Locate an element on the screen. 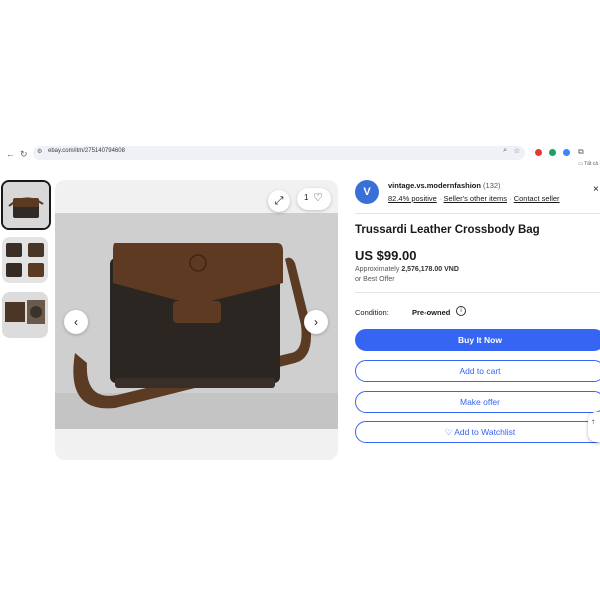 The height and width of the screenshot is (600, 600). approx-price: Approximately 2,576,178.00 VND is located at coordinates (407, 269).